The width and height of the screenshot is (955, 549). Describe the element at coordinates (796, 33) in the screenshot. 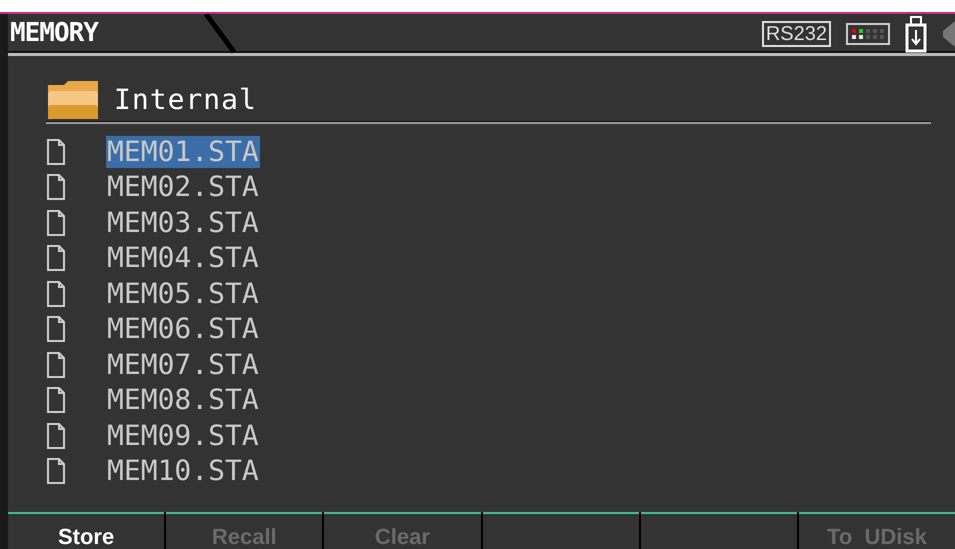

I see `interface-indicator: RS232` at that location.